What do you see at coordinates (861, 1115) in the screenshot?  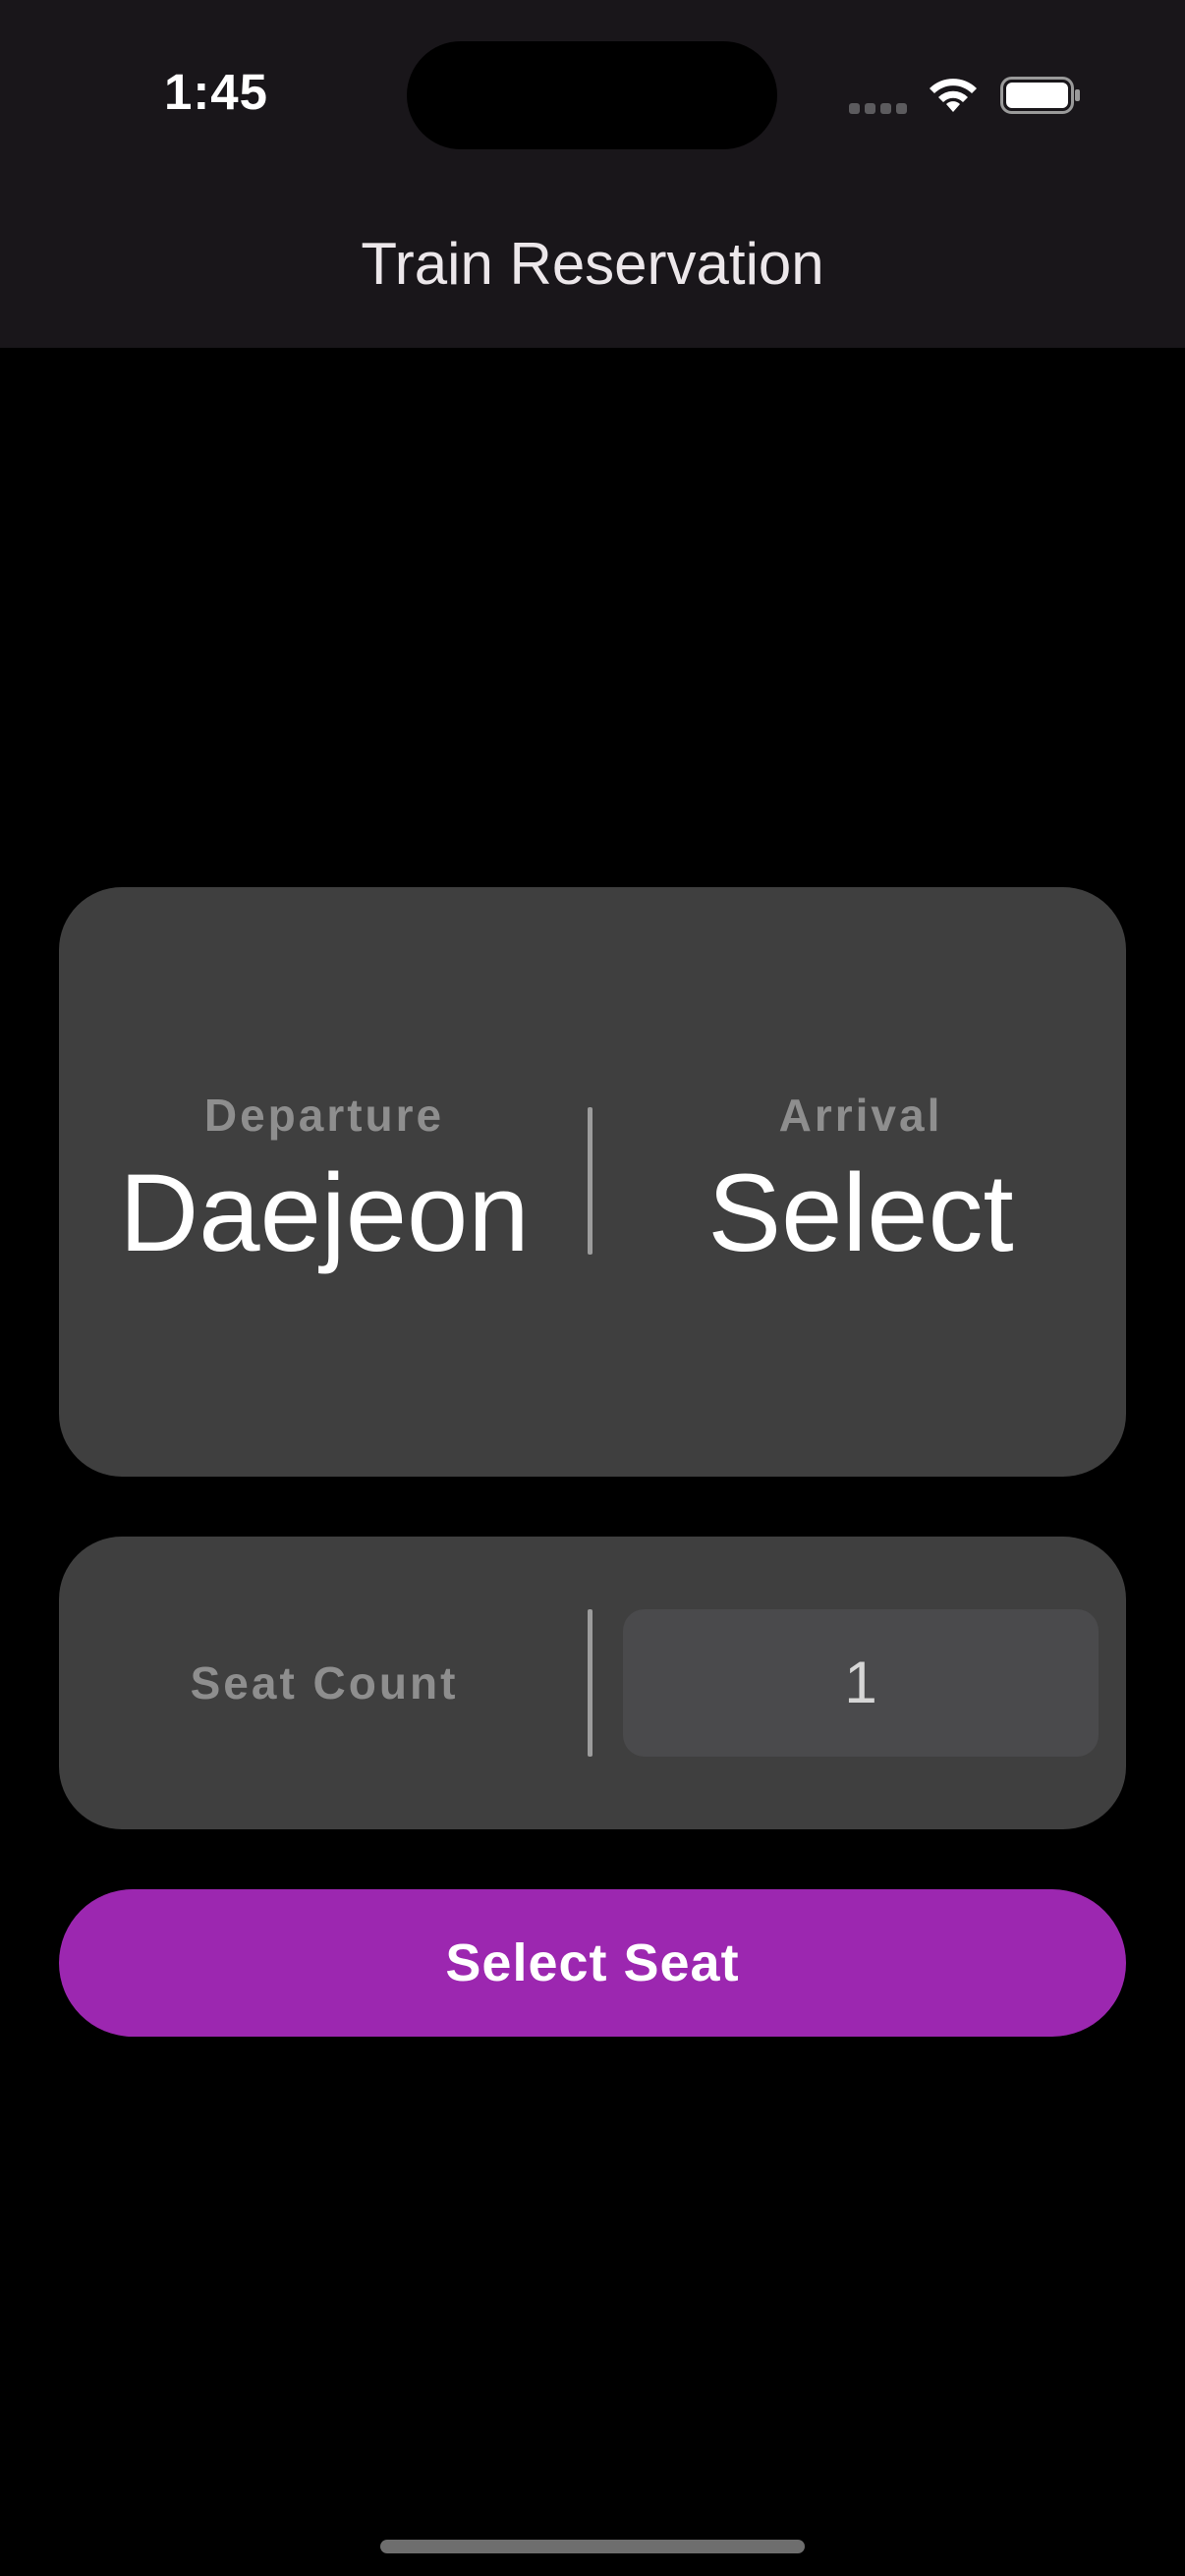 I see `arrival-label: Arrival` at bounding box center [861, 1115].